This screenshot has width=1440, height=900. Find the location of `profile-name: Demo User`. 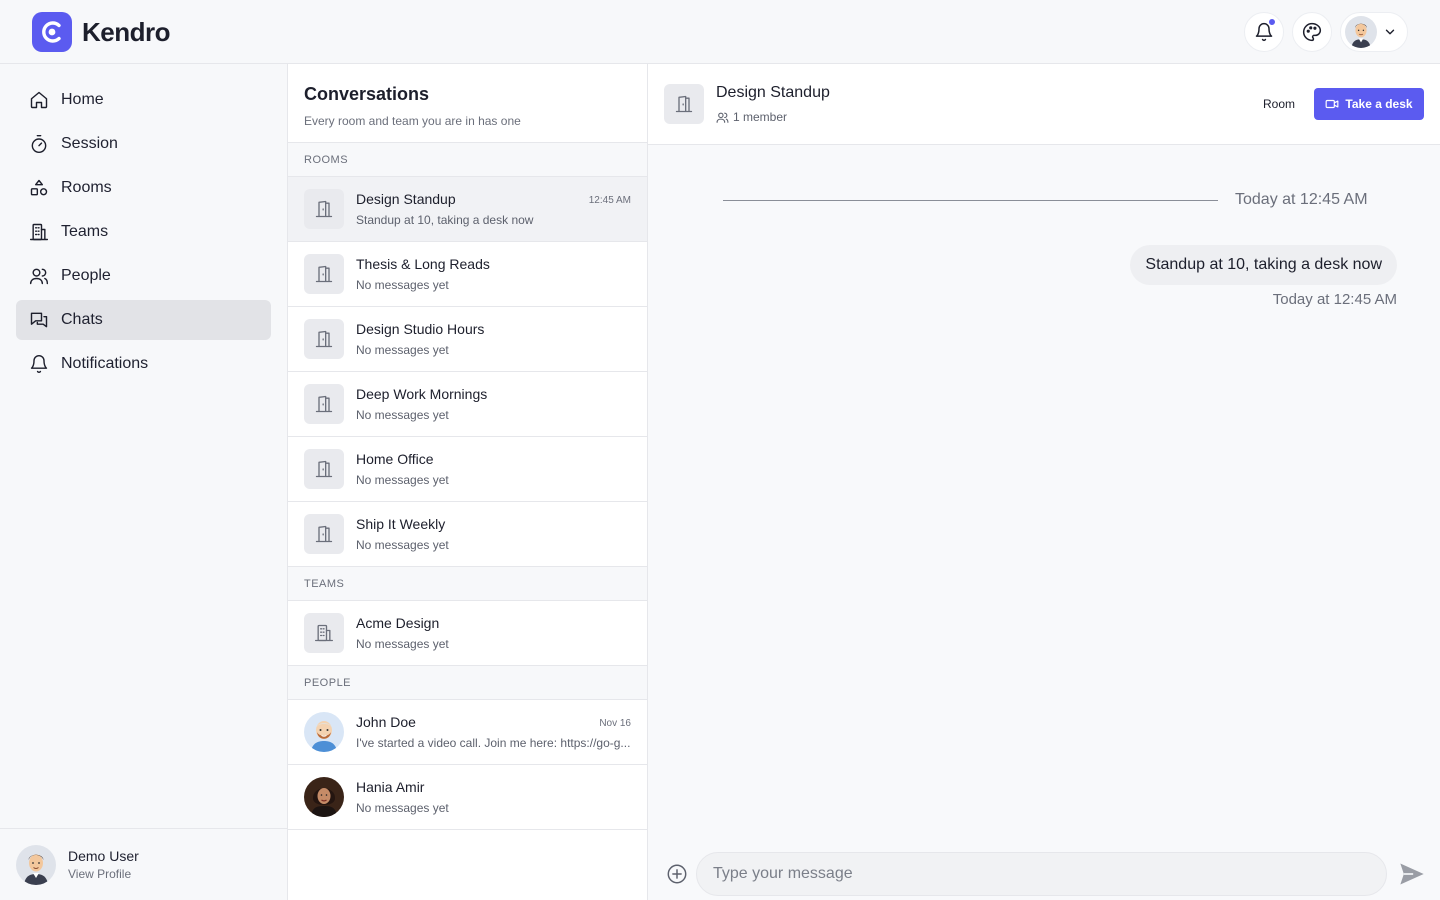

profile-name: Demo User is located at coordinates (103, 856).